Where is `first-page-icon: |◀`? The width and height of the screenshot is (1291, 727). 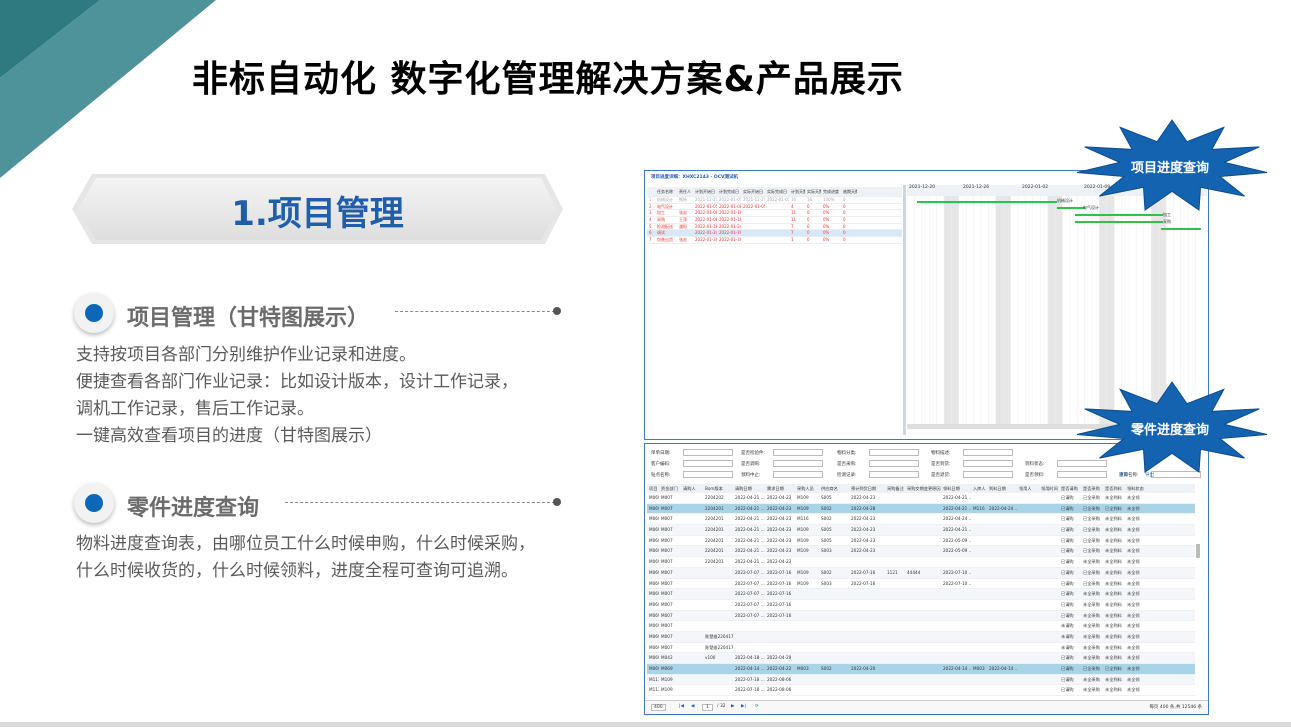
first-page-icon: |◀ is located at coordinates (681, 706).